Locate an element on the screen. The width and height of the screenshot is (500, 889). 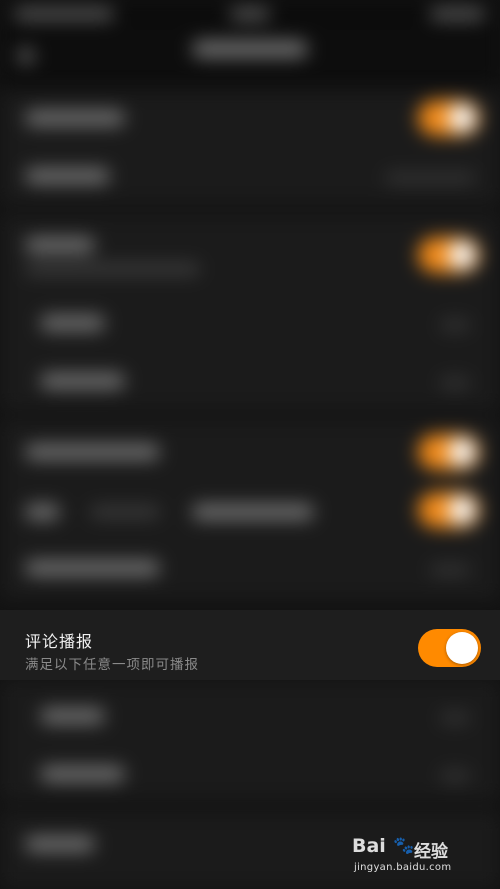
comment-broadcast-subtitle: 满足以下任意一项即可播报 is located at coordinates (112, 665).